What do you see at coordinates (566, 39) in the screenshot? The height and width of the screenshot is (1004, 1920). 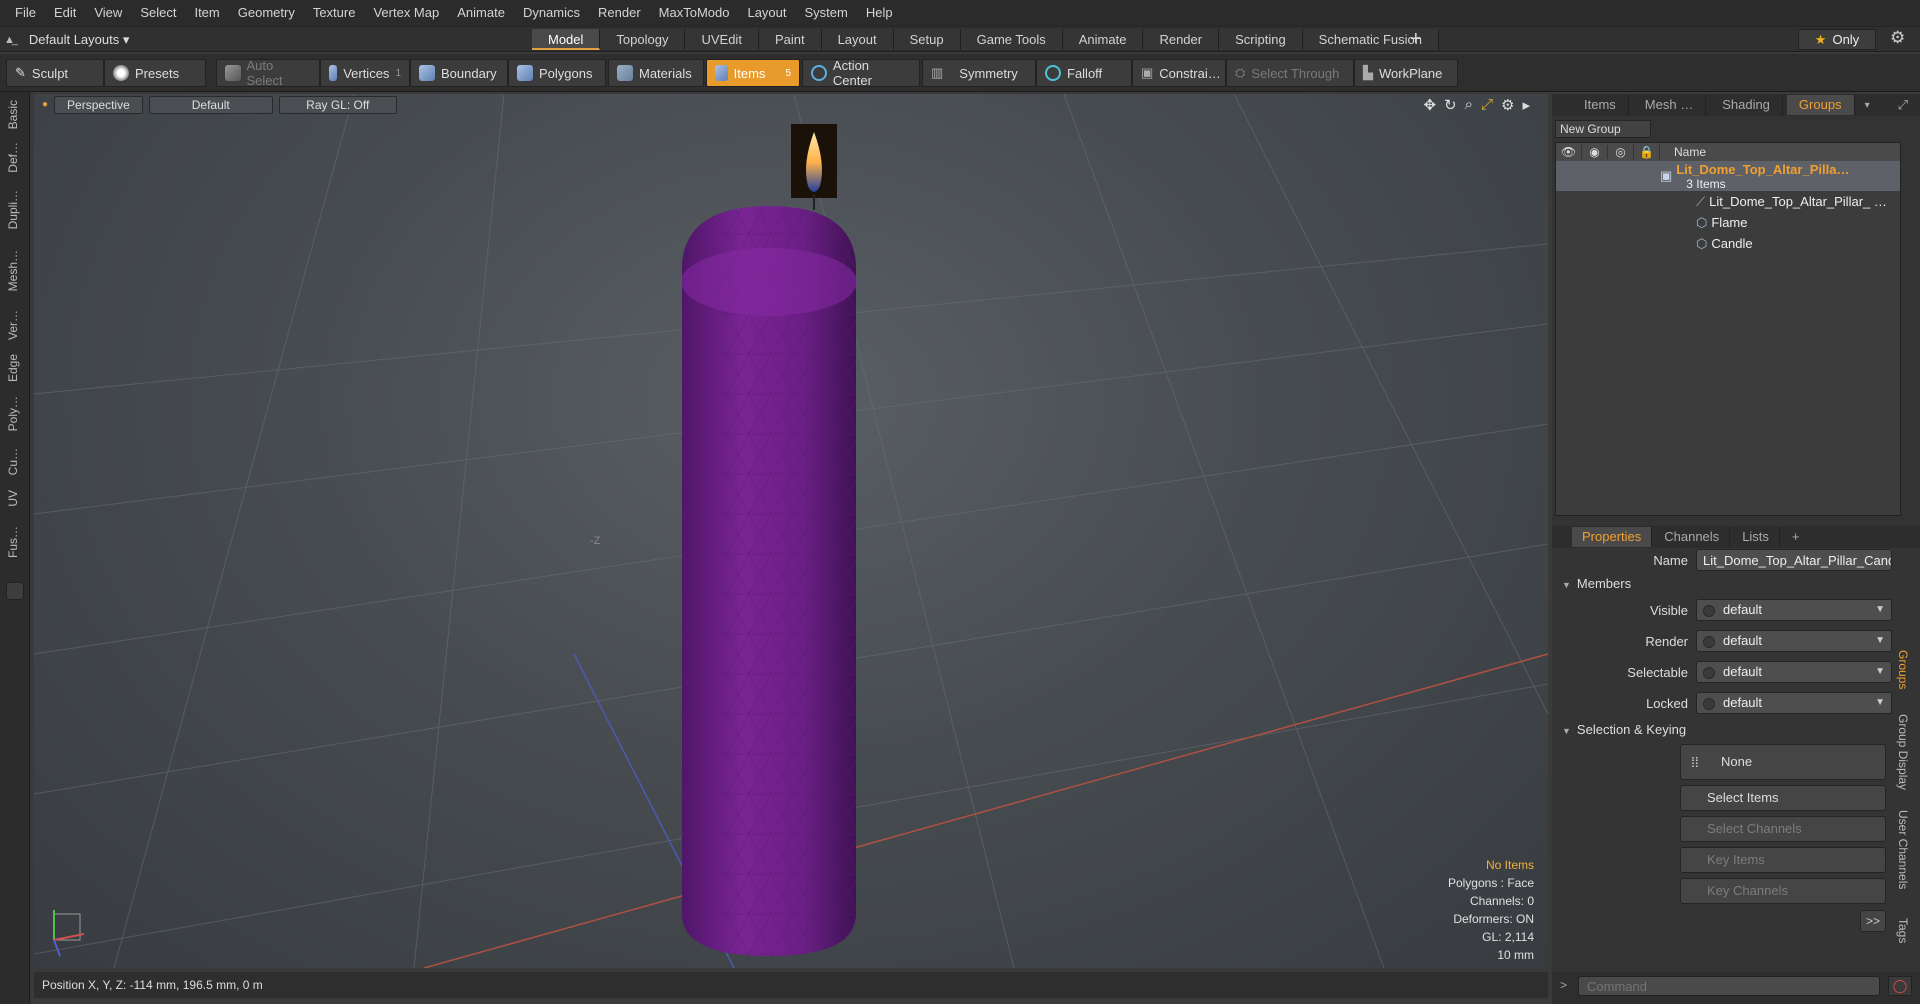 I see `tab-model: Model` at bounding box center [566, 39].